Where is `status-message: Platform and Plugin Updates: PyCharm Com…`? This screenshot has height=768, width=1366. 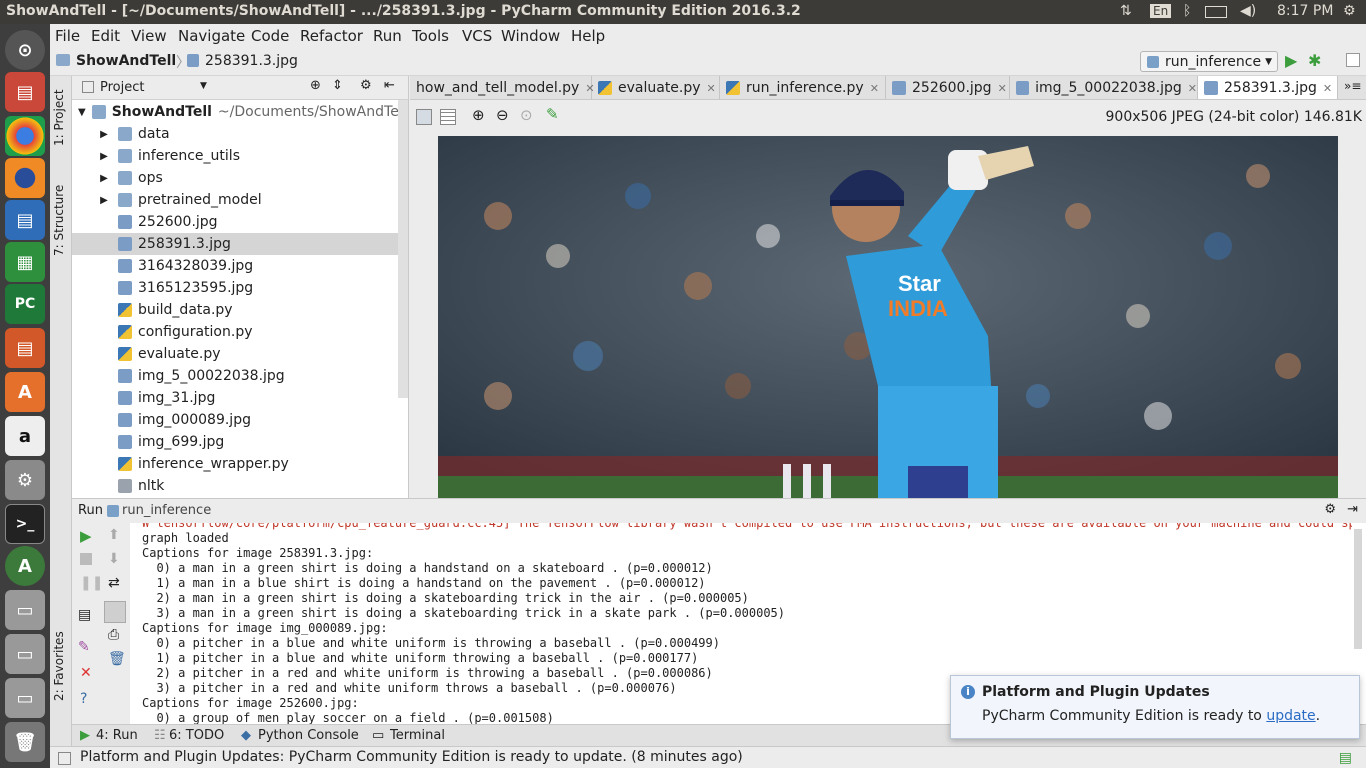
status-message: Platform and Plugin Updates: PyCharm Com… is located at coordinates (411, 757).